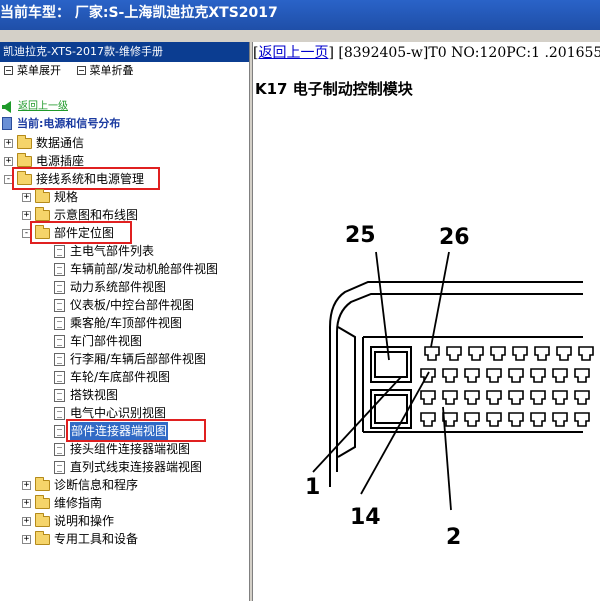 This screenshot has width=600, height=601. I want to click on back-arrow-icon, so click(6, 107).